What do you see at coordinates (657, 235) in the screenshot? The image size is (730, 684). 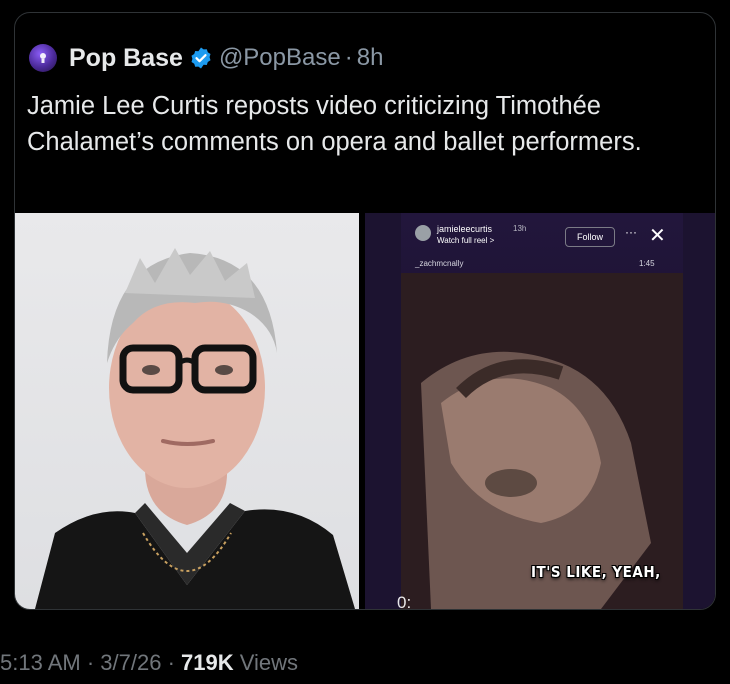 I see `close-icon: ✕` at bounding box center [657, 235].